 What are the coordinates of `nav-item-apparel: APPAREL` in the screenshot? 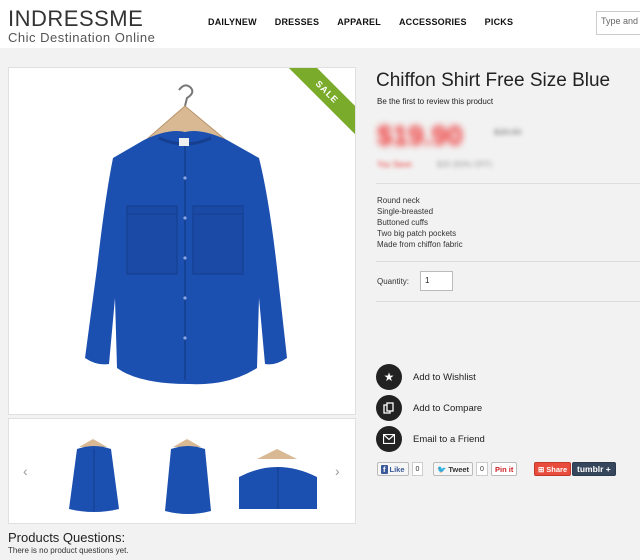 It's located at (359, 22).